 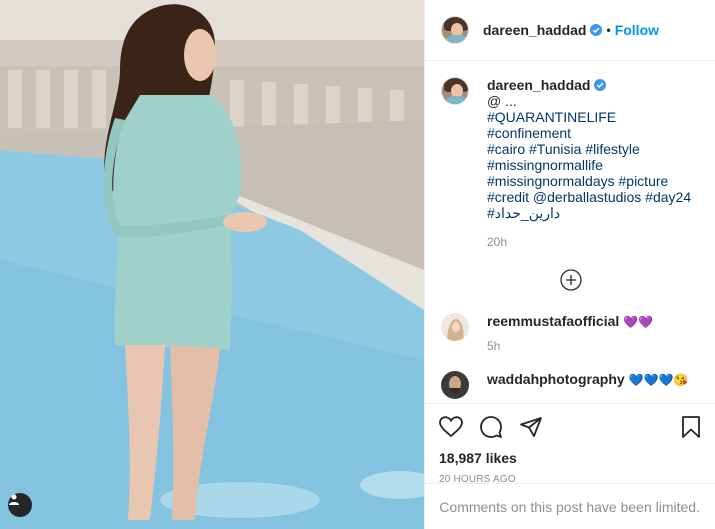 I want to click on post-header: dareen_haddad • Follow, so click(x=570, y=30).